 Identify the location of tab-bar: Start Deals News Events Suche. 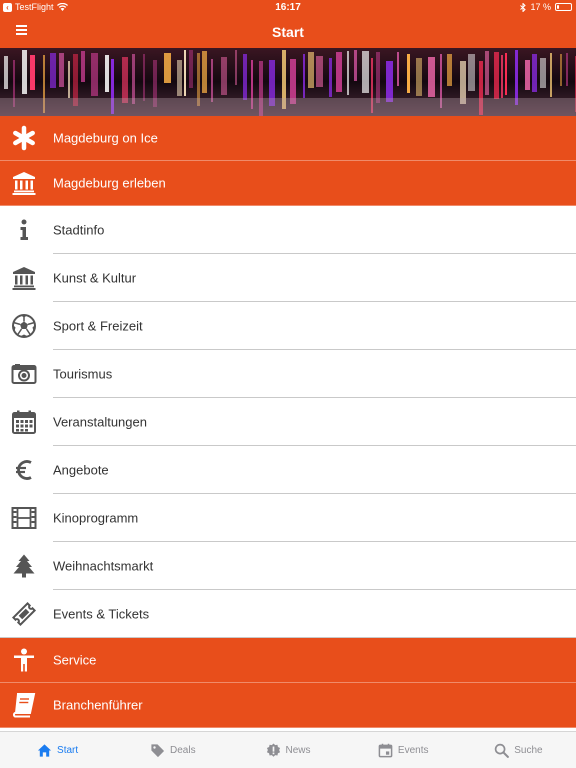
(288, 749).